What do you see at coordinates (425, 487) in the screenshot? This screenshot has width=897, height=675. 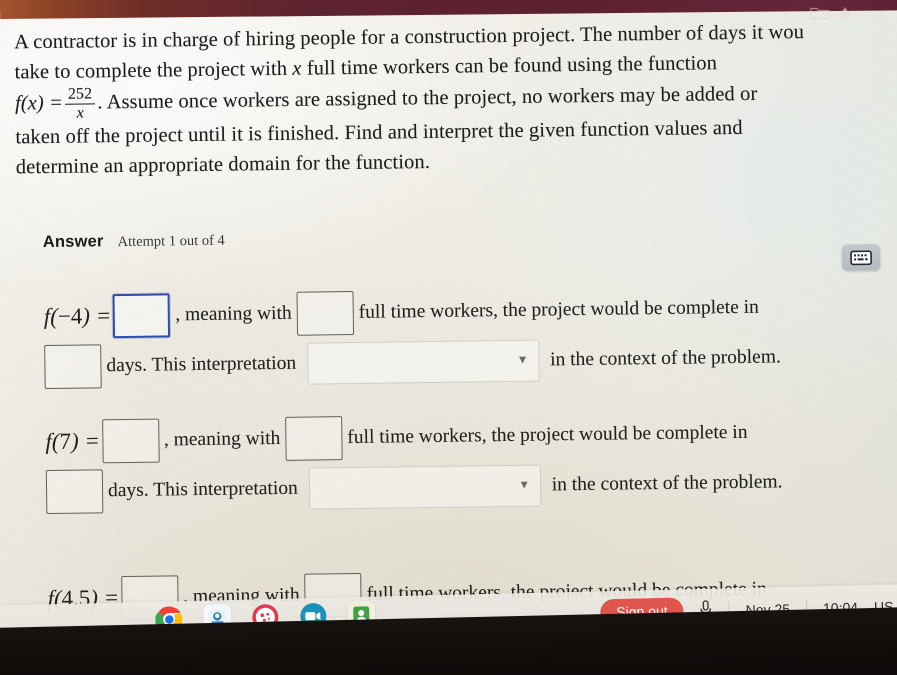 I see `interpretation-select-f-7: ▾` at bounding box center [425, 487].